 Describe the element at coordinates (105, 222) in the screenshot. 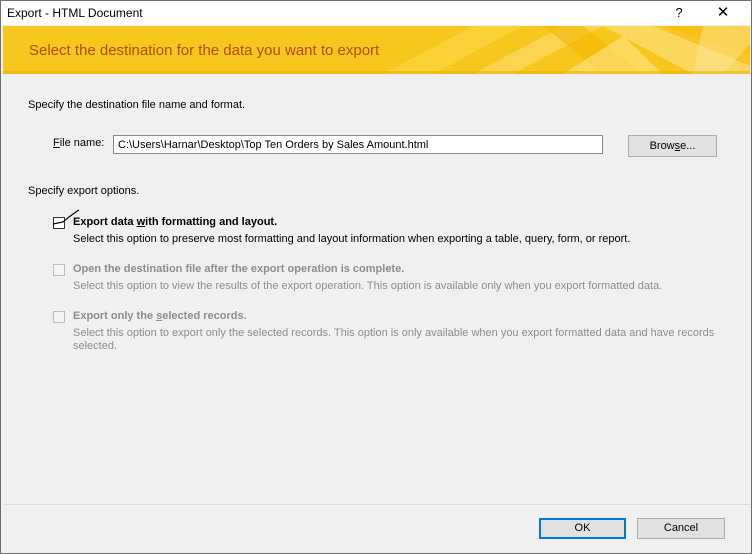

I see `opt1-title-pre: Export data` at that location.